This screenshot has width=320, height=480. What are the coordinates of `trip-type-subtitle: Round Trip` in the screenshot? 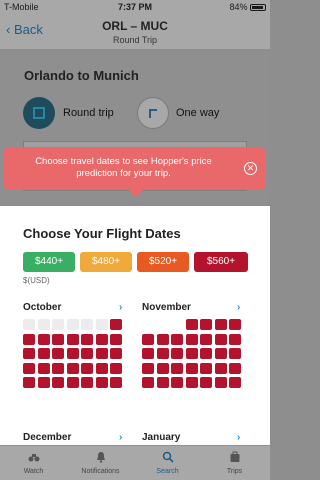 It's located at (135, 40).